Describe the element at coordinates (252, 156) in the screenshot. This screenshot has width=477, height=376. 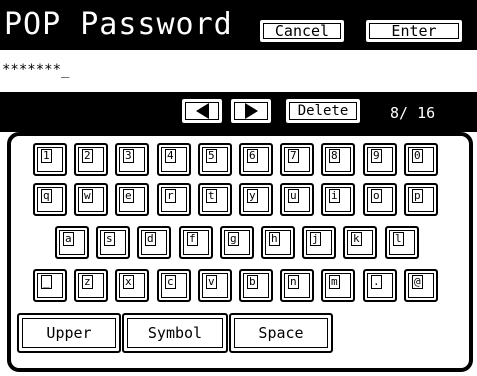
I see `key-label: 6` at that location.